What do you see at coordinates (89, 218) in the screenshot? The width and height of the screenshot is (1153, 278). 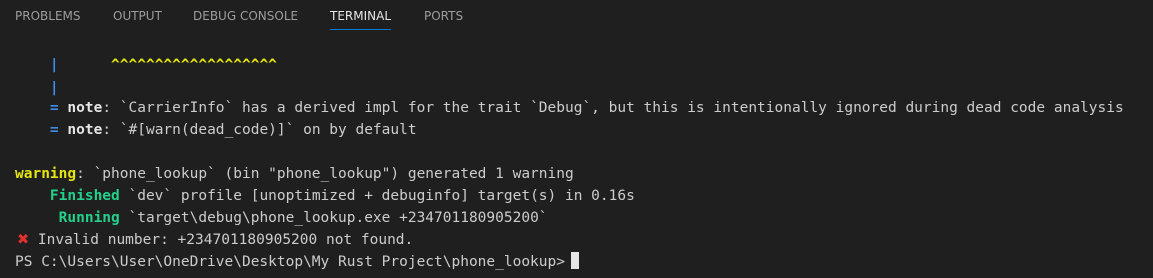 I see `running-keyword: Running` at bounding box center [89, 218].